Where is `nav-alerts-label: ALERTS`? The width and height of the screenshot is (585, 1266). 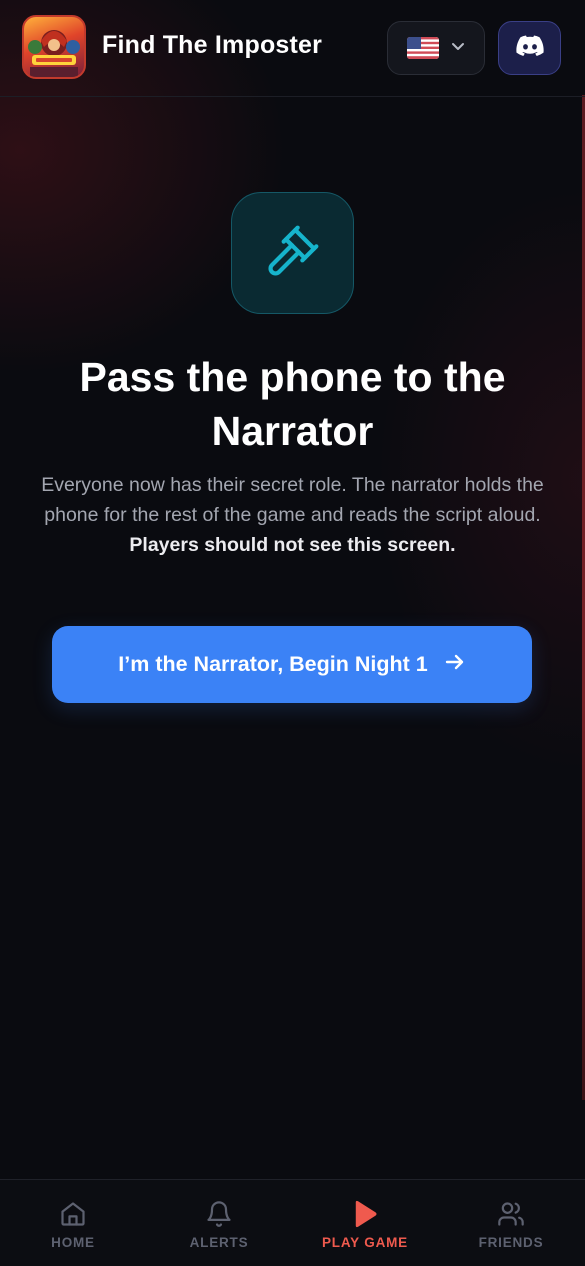 nav-alerts-label: ALERTS is located at coordinates (219, 1242).